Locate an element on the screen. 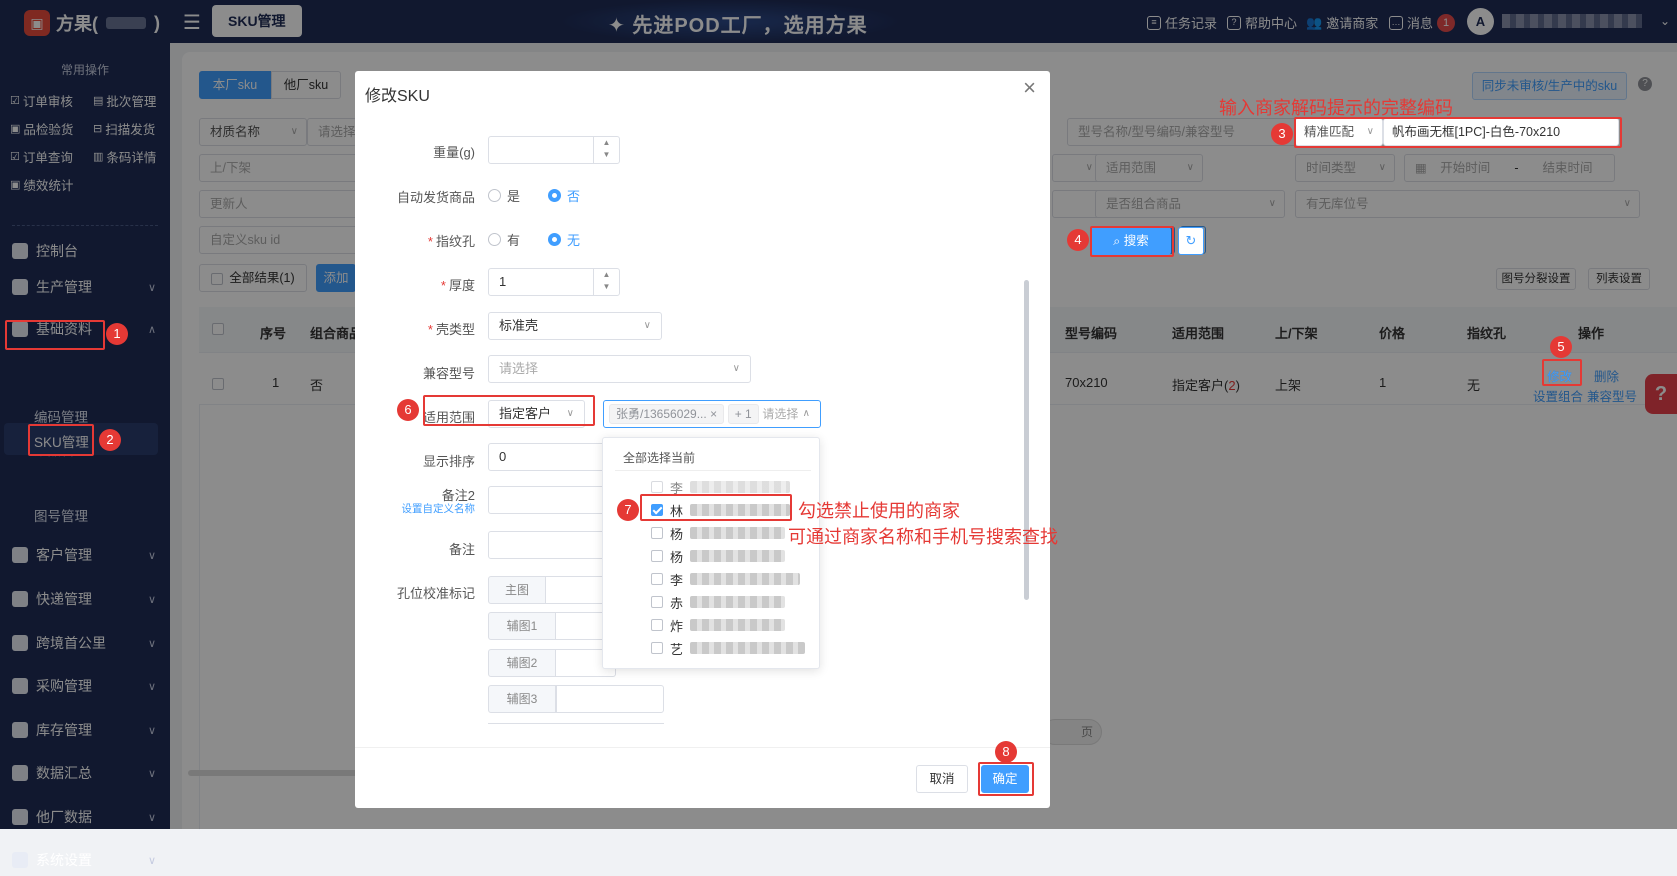 This screenshot has width=1677, height=876. thickness-stepper: 1 ▲ ▼ is located at coordinates (554, 282).